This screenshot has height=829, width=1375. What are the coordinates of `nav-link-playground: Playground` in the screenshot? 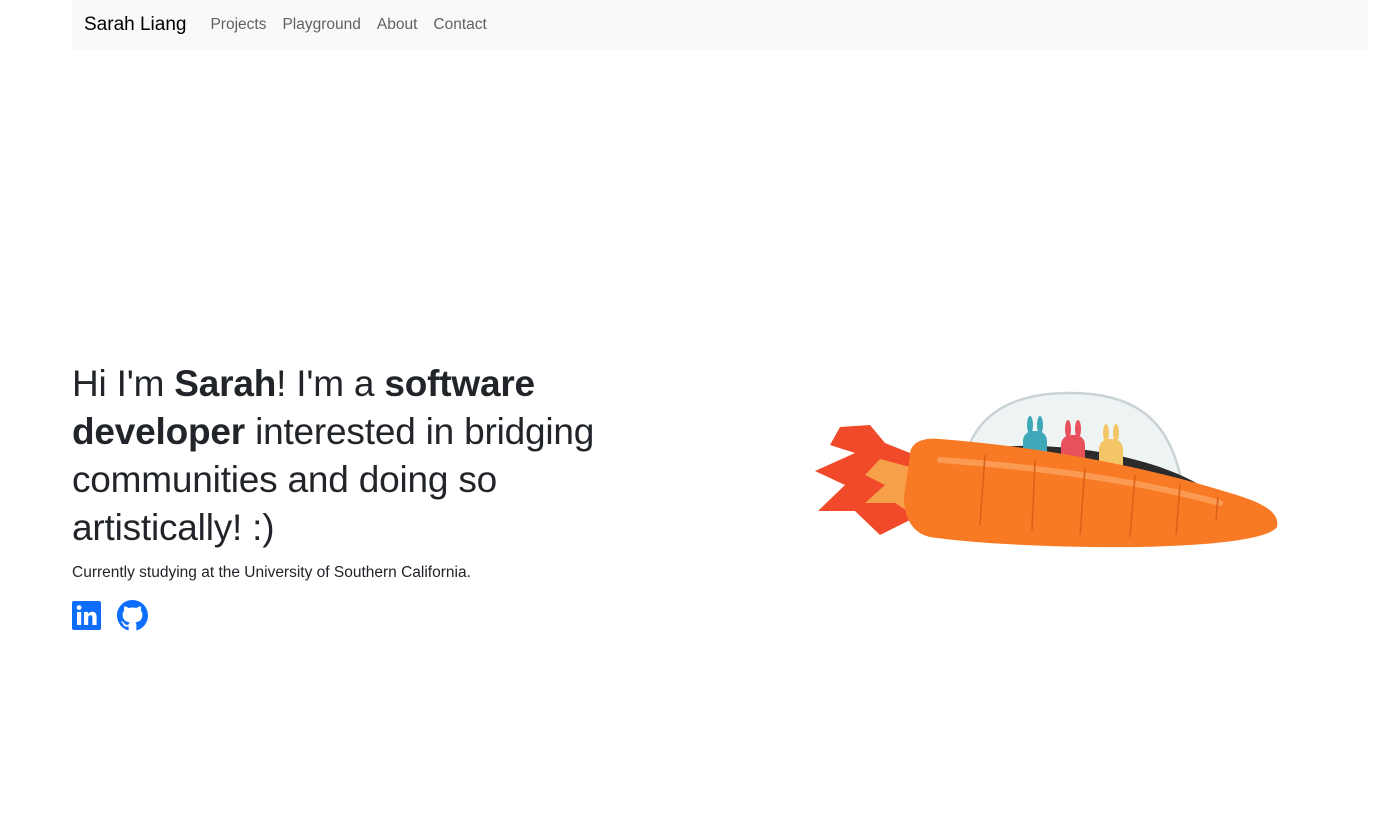 It's located at (321, 25).